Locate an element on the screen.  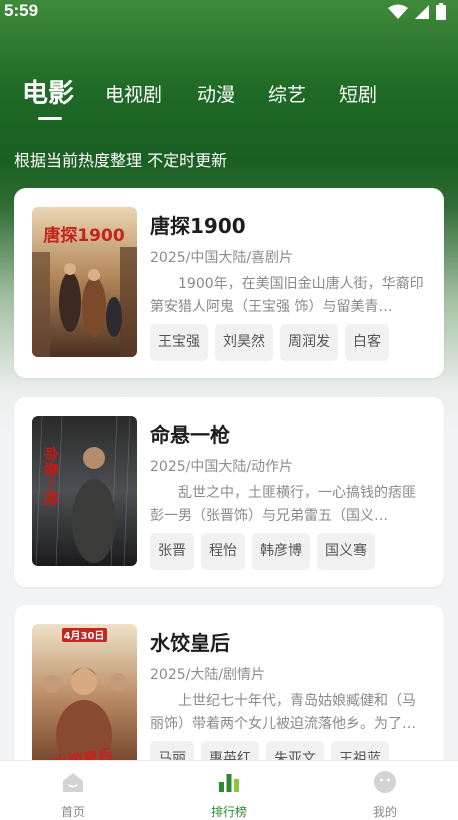
category-tabs: 电影 电视剧 动漫 综艺 短剧 is located at coordinates (229, 95).